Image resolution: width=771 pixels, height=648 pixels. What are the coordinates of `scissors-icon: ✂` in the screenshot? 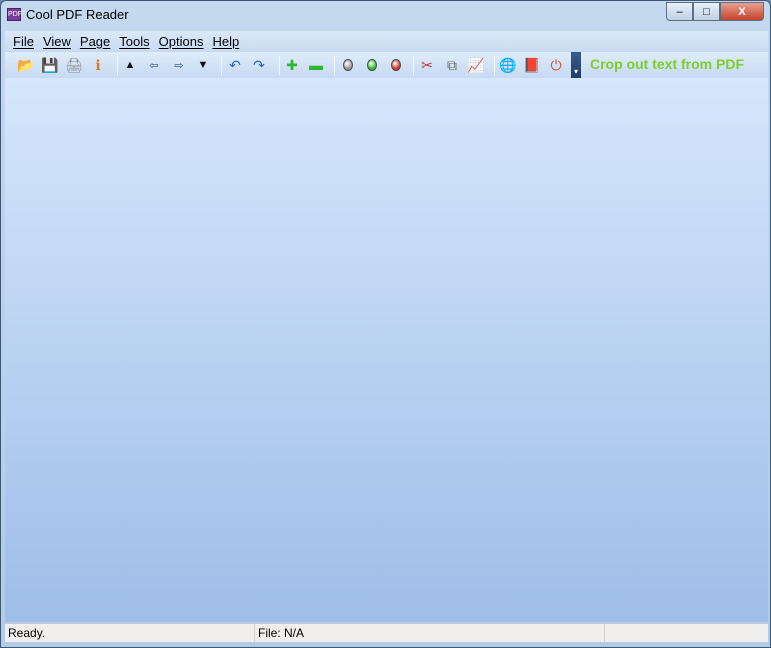 It's located at (427, 64).